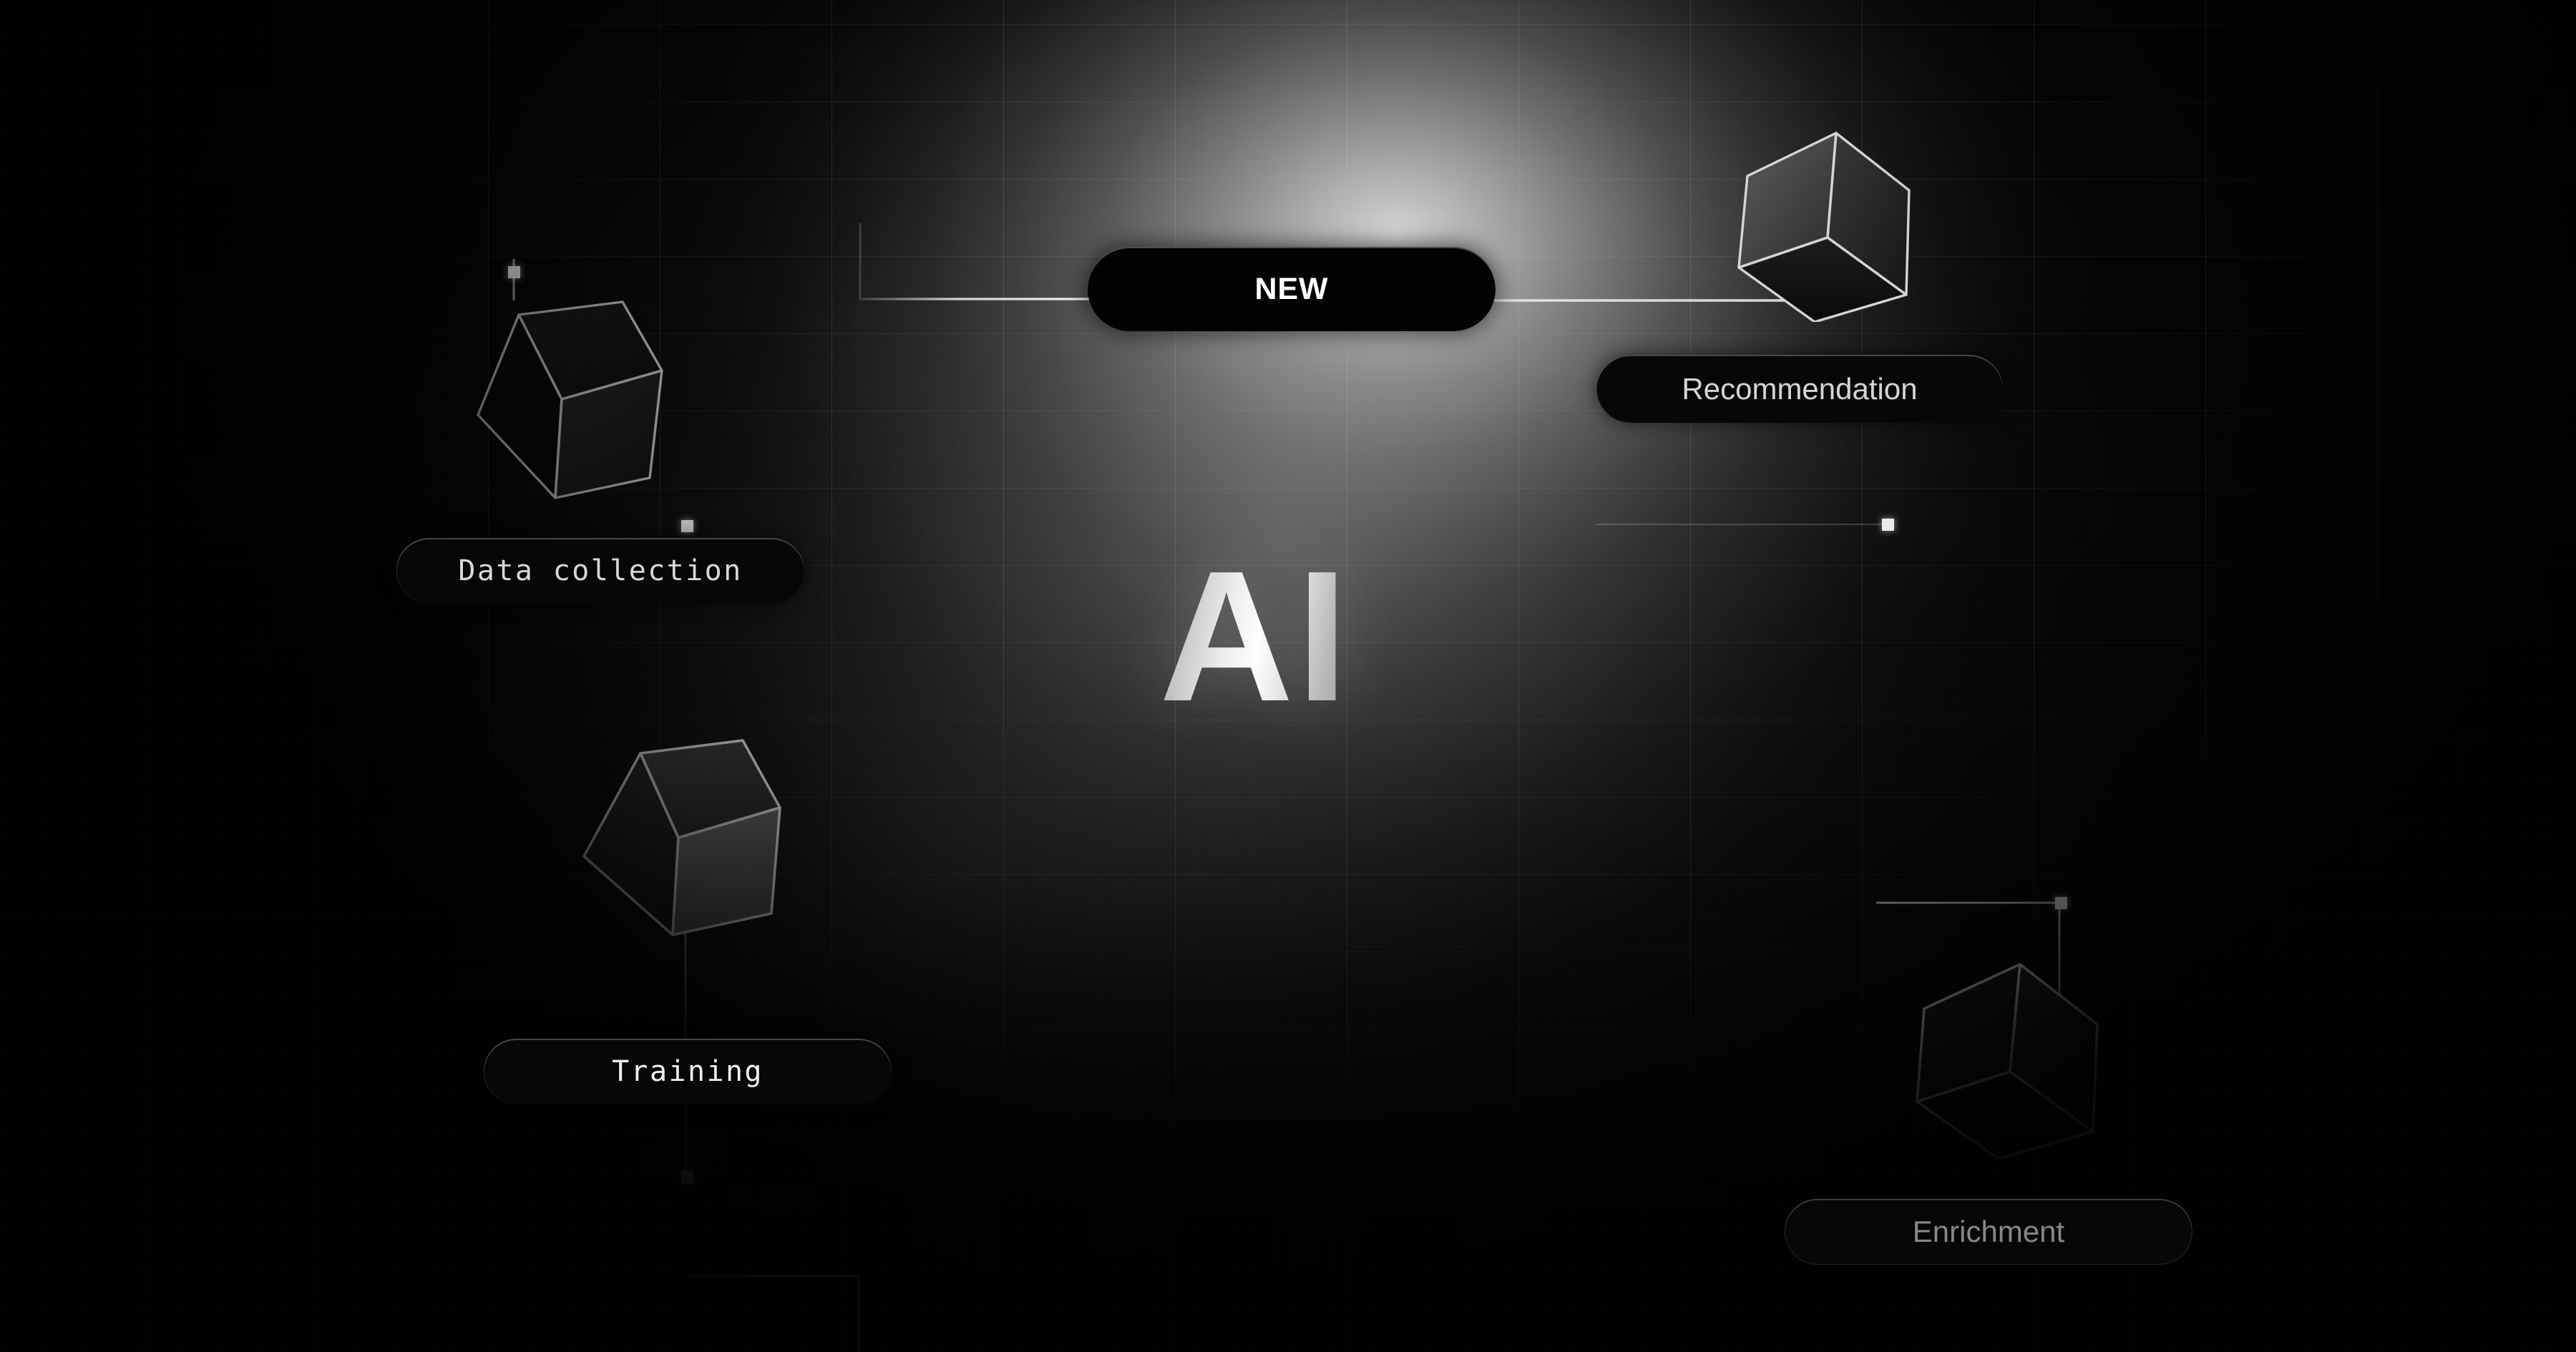 Image resolution: width=2576 pixels, height=1352 pixels. Describe the element at coordinates (681, 838) in the screenshot. I see `cube-training` at that location.